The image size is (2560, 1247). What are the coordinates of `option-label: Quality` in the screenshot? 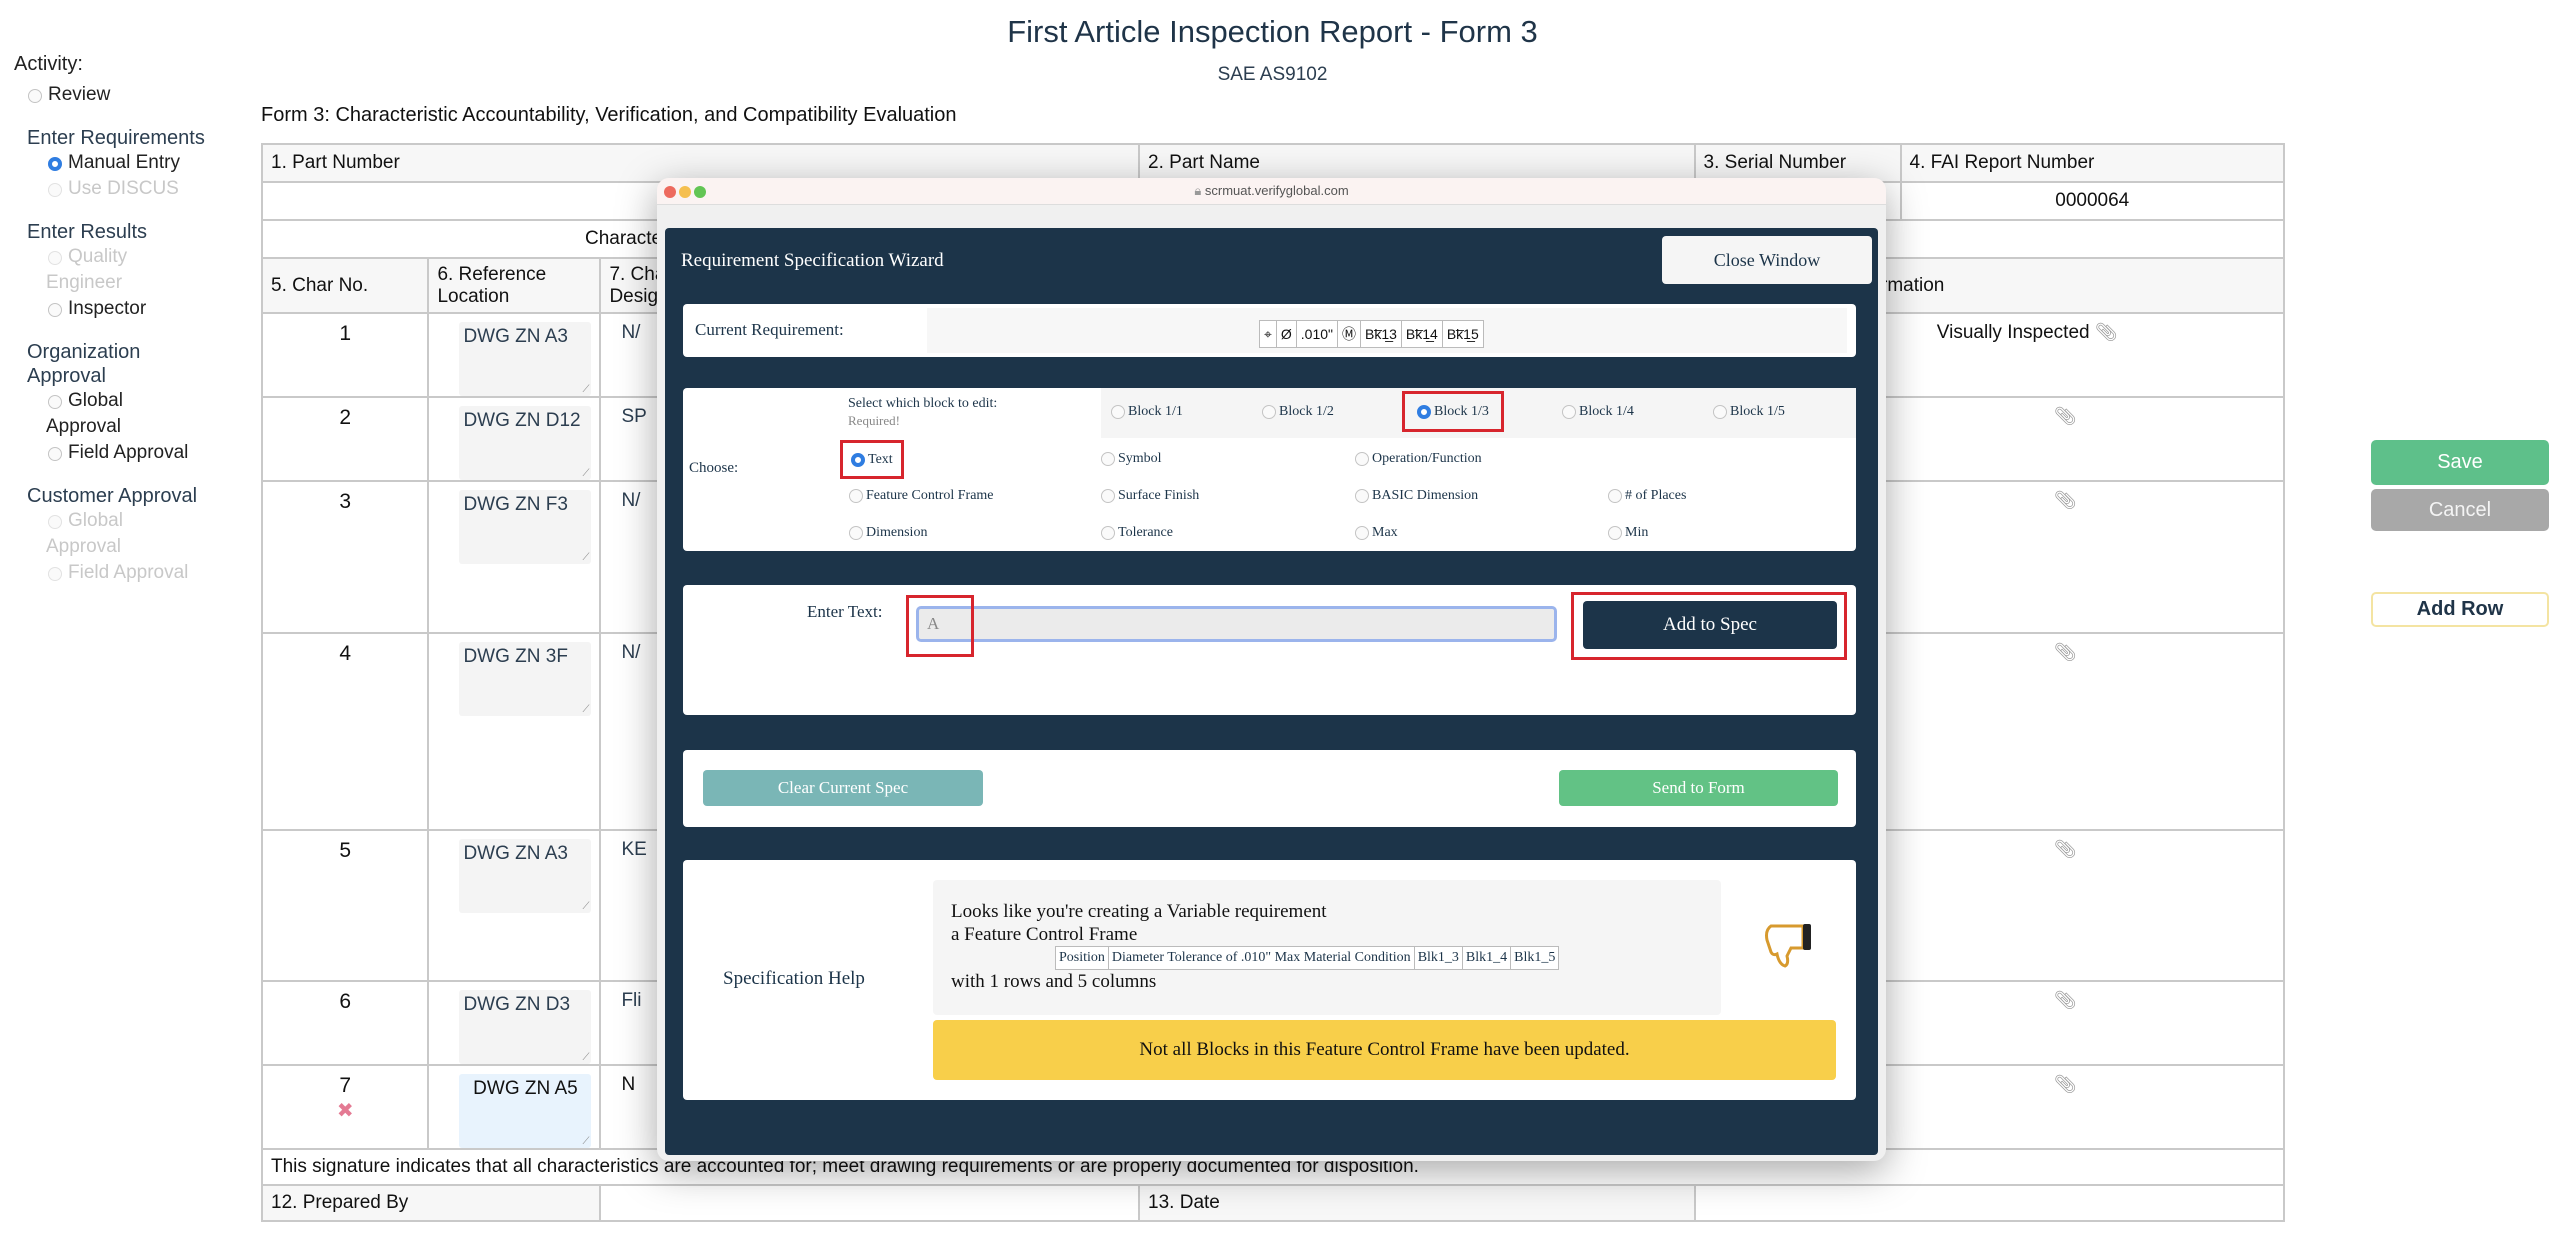 It's located at (98, 256).